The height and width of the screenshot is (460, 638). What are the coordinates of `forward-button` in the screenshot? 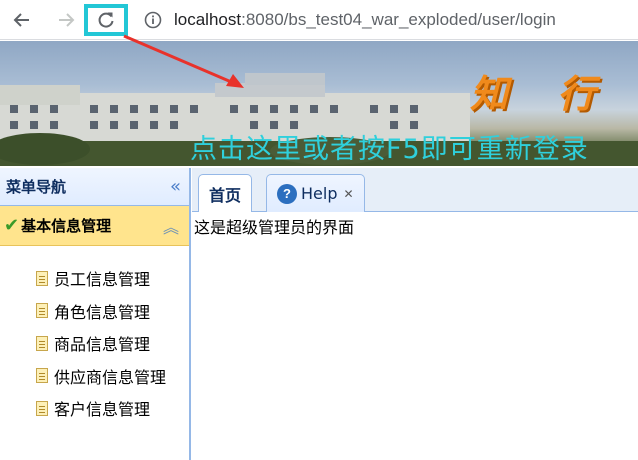 It's located at (66, 20).